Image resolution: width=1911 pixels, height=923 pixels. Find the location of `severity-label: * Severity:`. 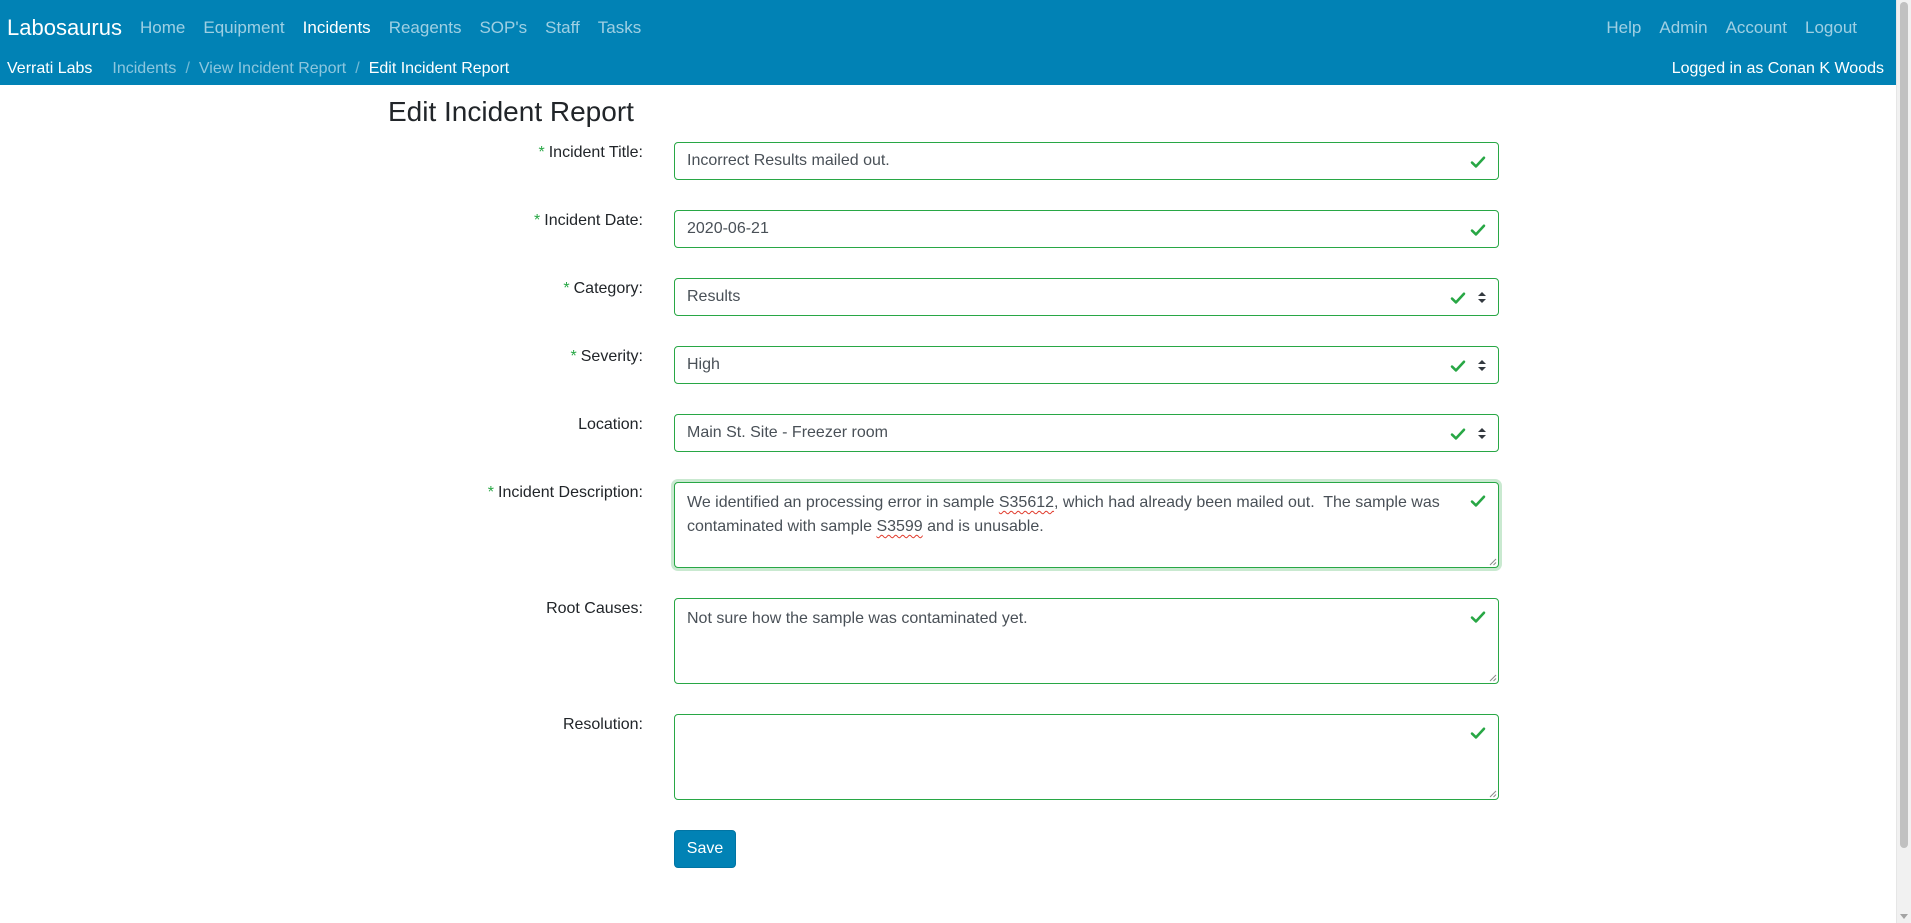

severity-label: * Severity: is located at coordinates (607, 357).